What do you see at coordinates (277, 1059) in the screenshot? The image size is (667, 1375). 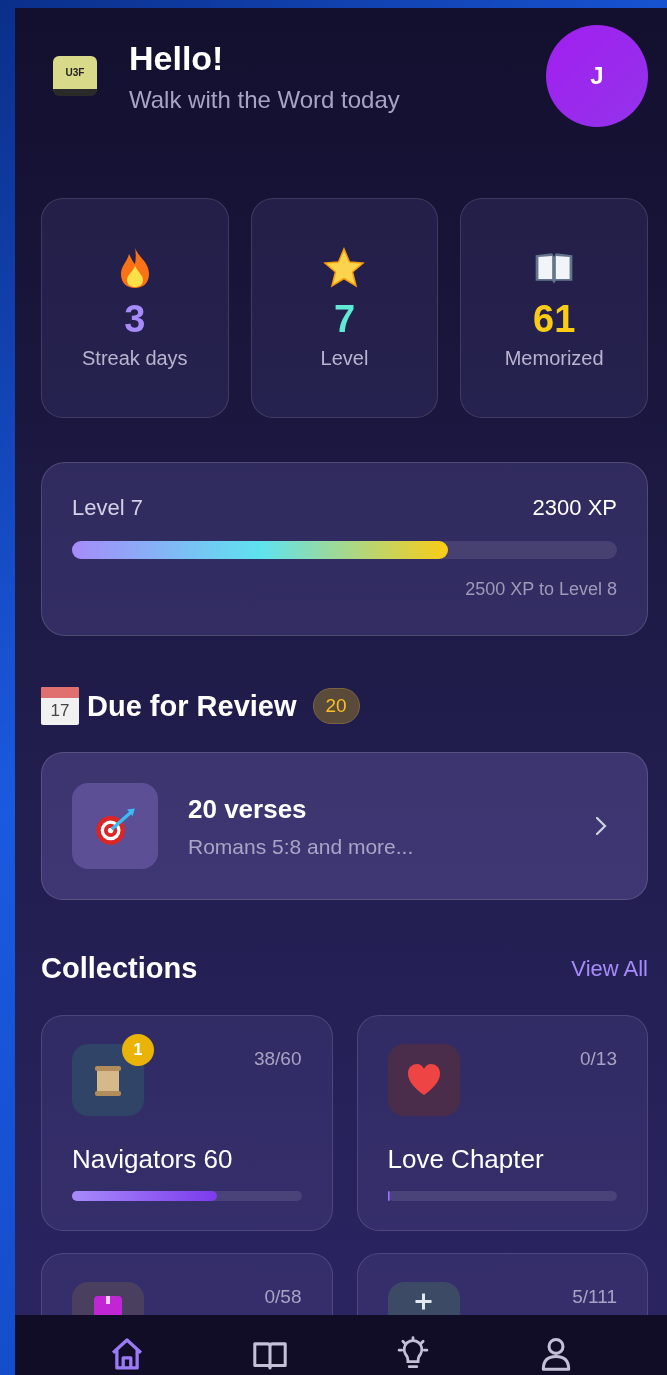 I see `collection-count: 38/60` at bounding box center [277, 1059].